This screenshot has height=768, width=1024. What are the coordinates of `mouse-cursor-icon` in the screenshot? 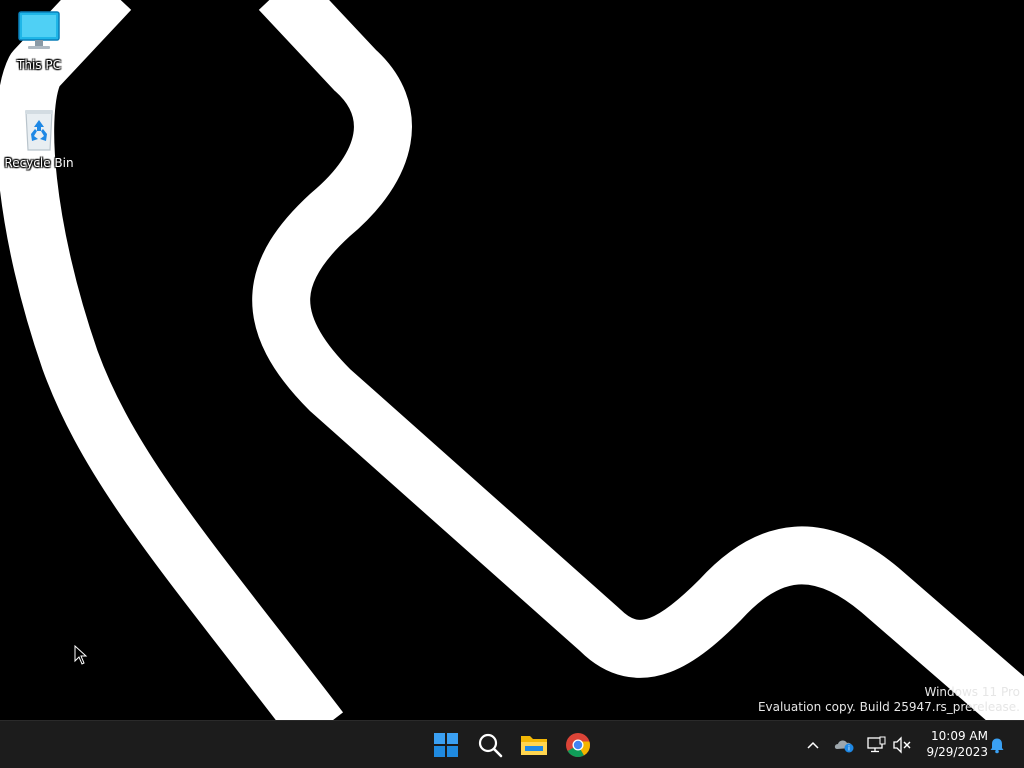 It's located at (81, 655).